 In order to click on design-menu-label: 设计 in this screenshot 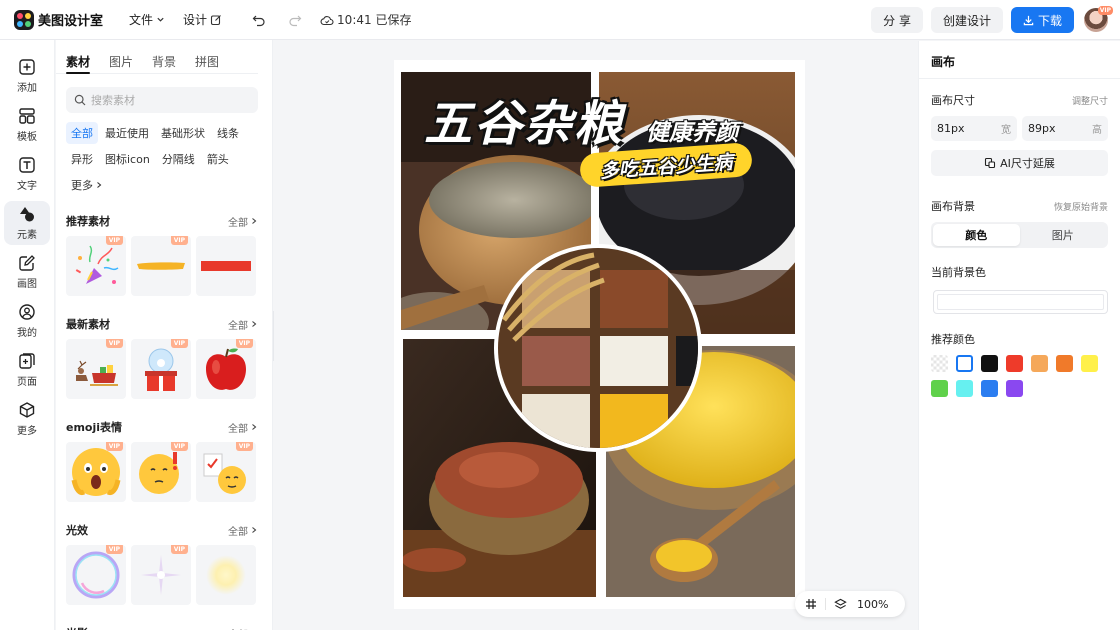, I will do `click(195, 20)`.